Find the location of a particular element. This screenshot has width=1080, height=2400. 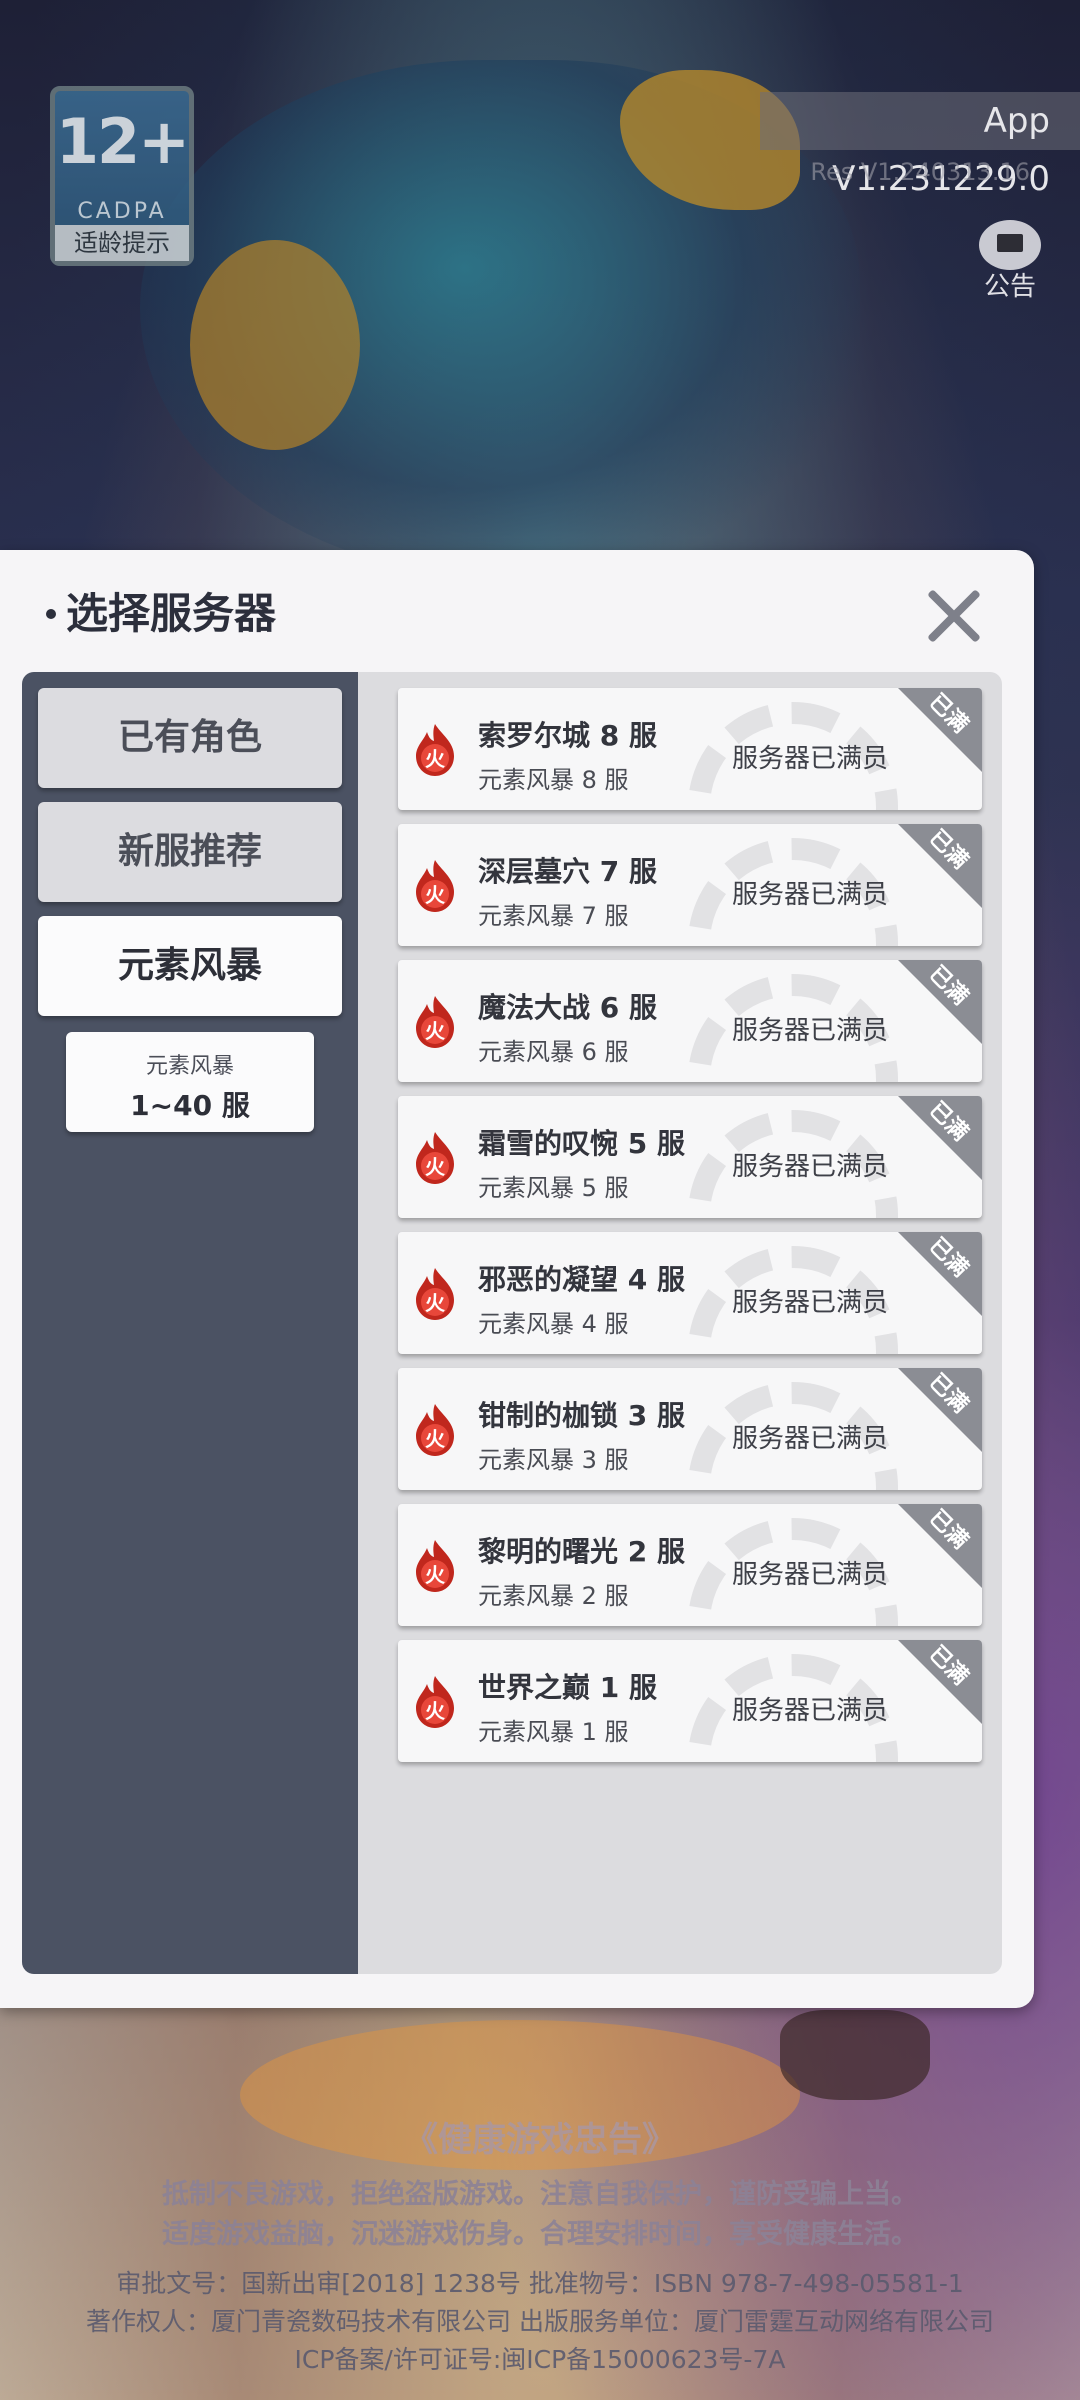

server-group: 元素风暴 1 服 is located at coordinates (553, 1732).